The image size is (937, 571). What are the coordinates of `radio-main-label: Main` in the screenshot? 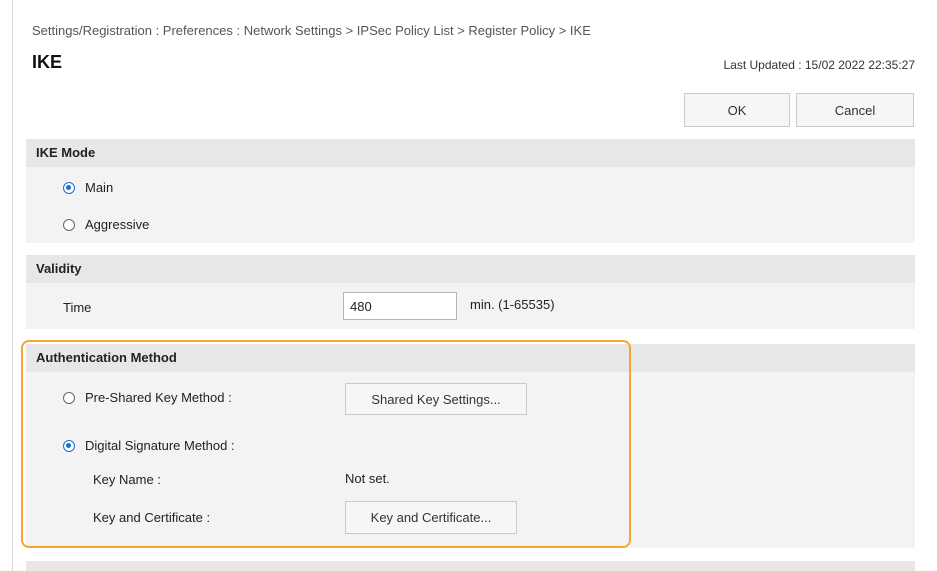 It's located at (99, 187).